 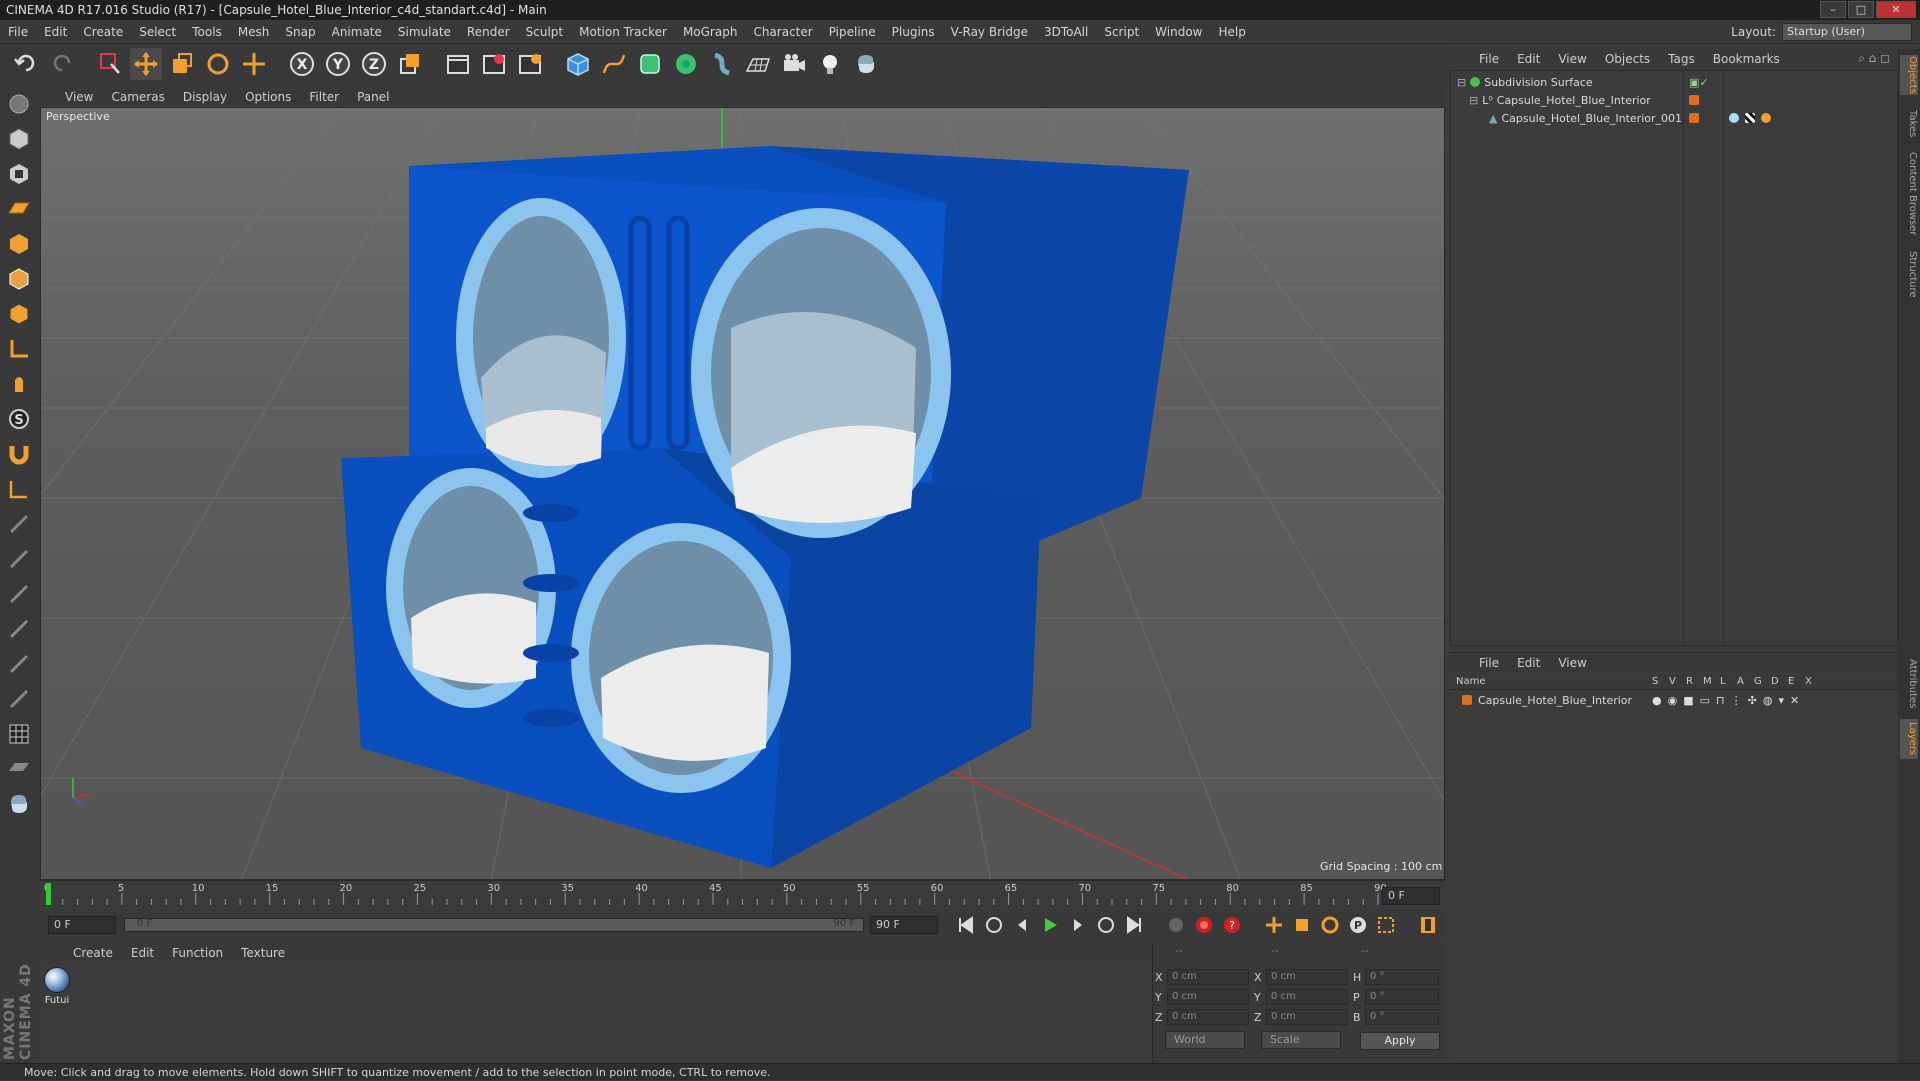 I want to click on menu-character: Character, so click(x=782, y=32).